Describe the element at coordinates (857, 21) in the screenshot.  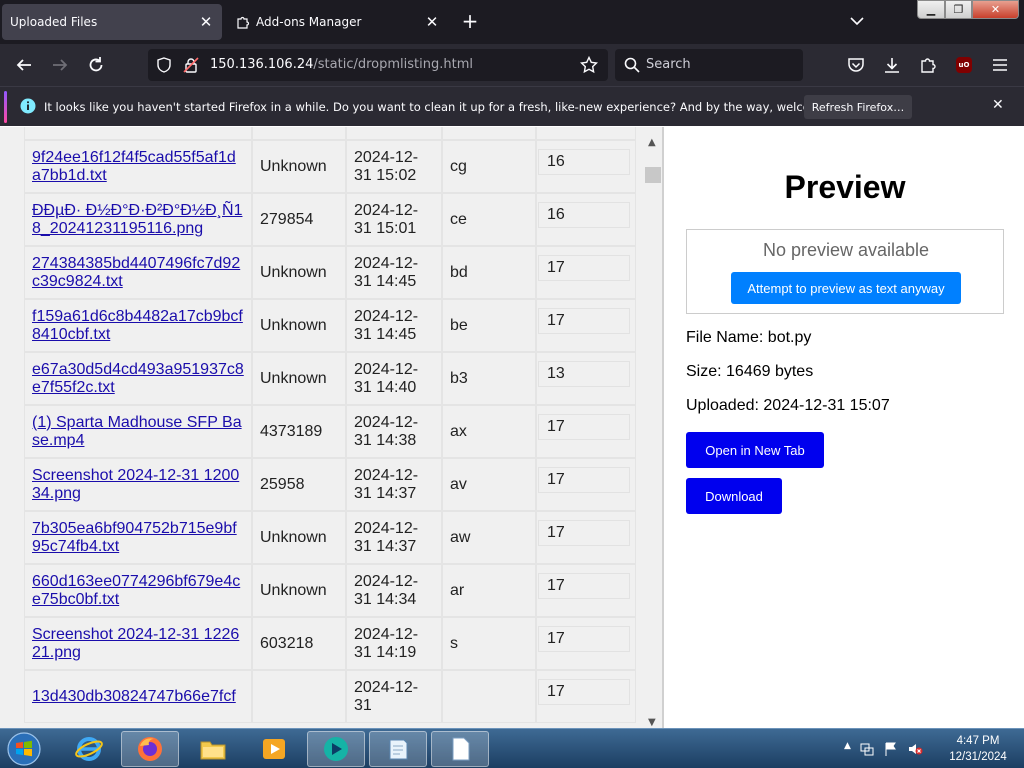
I see `chevron-down-icon` at that location.